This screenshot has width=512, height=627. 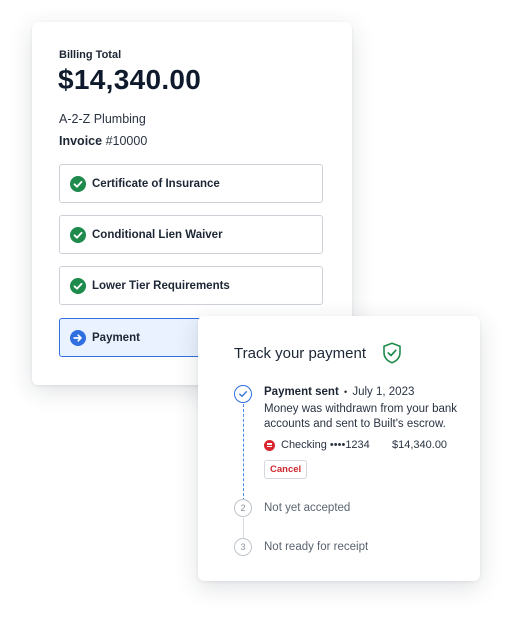 I want to click on requirement-label: Conditional Lien Waiver, so click(x=157, y=234).